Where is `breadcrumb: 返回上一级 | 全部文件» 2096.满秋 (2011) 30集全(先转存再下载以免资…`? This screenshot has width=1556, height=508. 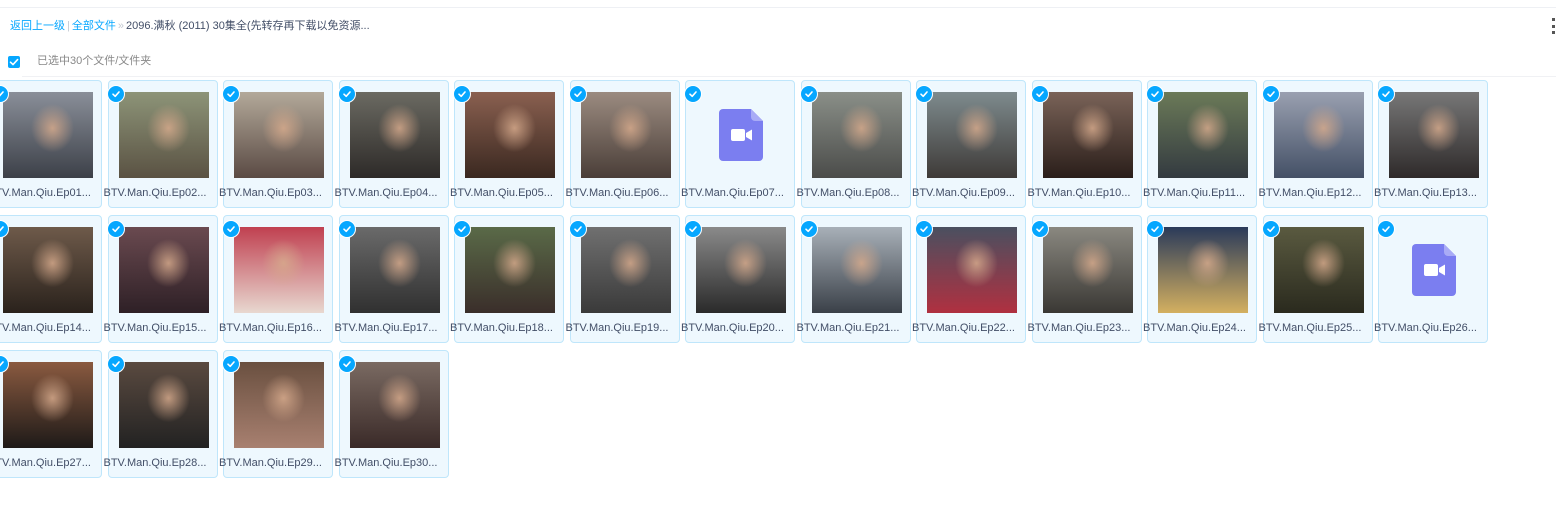
breadcrumb: 返回上一级 | 全部文件» 2096.满秋 (2011) 30集全(先转存再下载以免资… is located at coordinates (190, 26).